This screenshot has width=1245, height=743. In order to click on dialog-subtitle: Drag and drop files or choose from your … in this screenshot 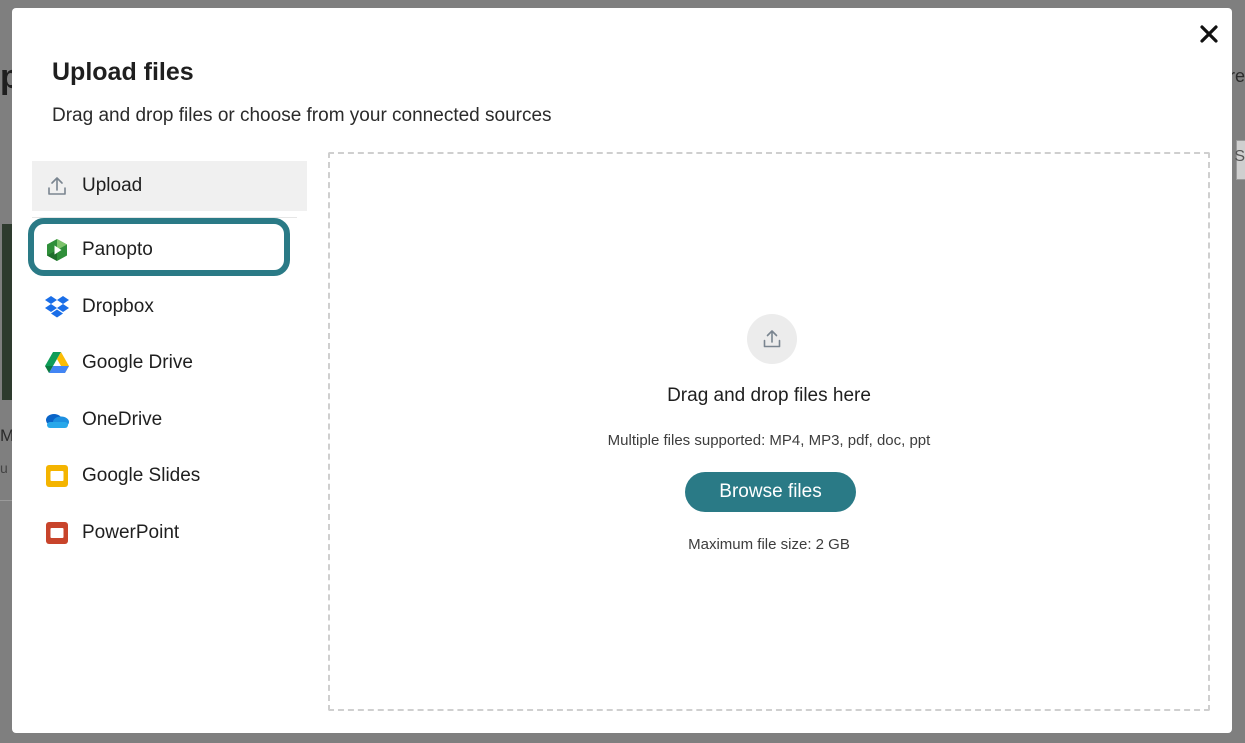, I will do `click(302, 115)`.